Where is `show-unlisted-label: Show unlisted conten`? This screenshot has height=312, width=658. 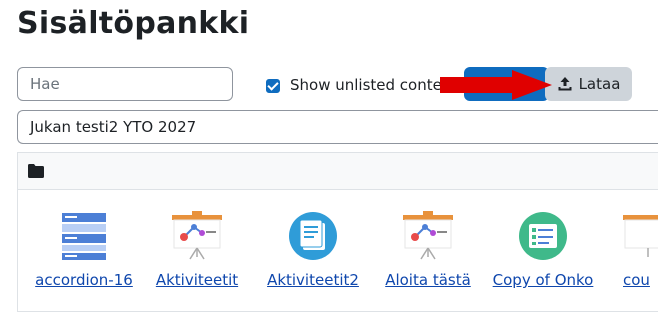
show-unlisted-label: Show unlisted conten is located at coordinates (366, 85).